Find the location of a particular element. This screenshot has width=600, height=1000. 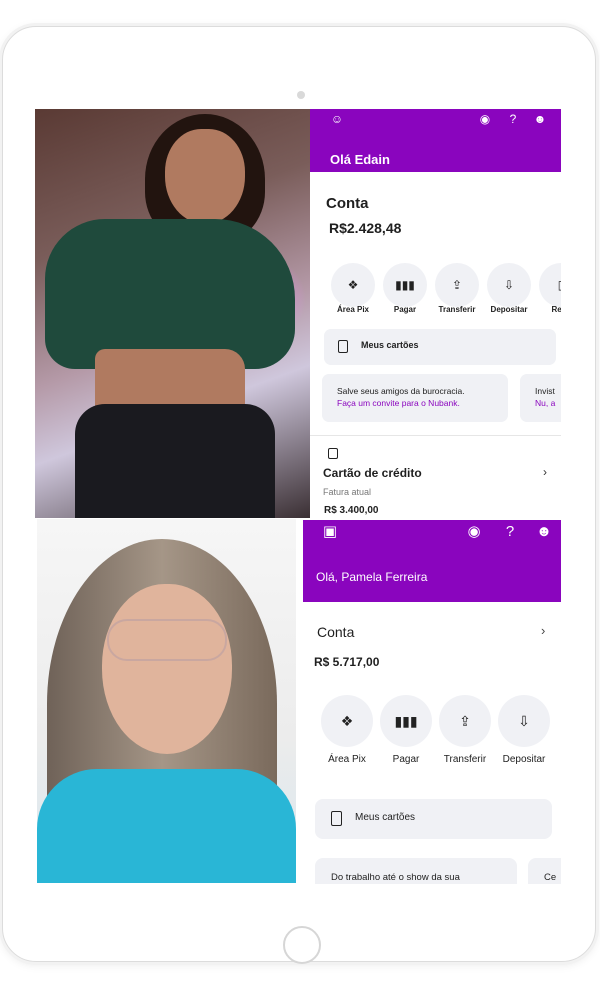

promo-card-invest: Invist Nu, a is located at coordinates (540, 398).